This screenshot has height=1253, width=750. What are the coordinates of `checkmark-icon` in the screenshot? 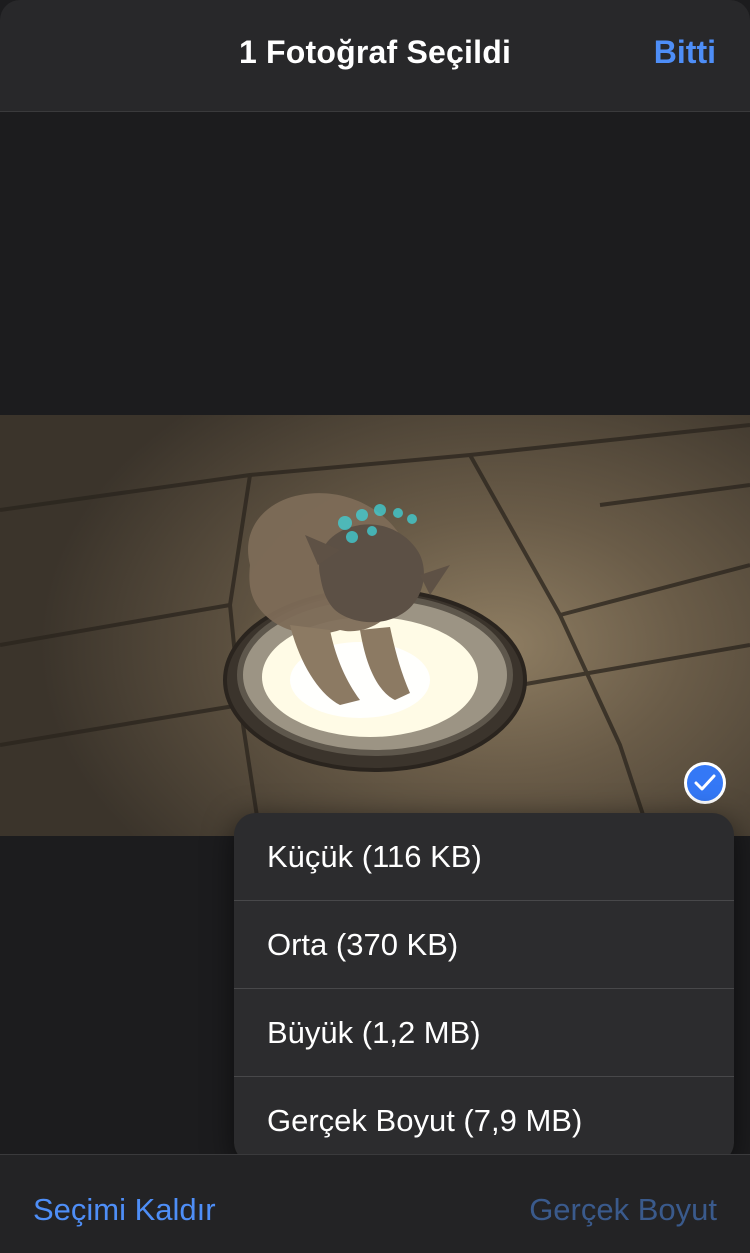 It's located at (705, 782).